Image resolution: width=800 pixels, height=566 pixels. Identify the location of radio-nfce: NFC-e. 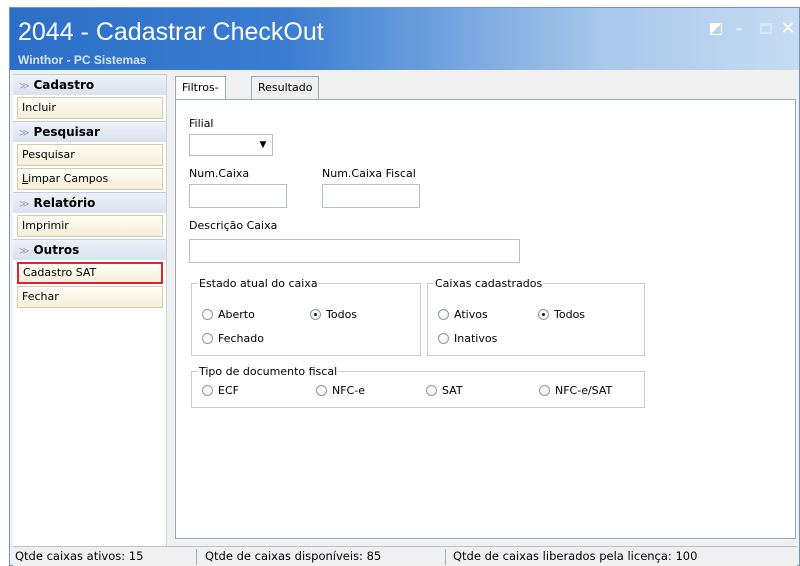
(340, 391).